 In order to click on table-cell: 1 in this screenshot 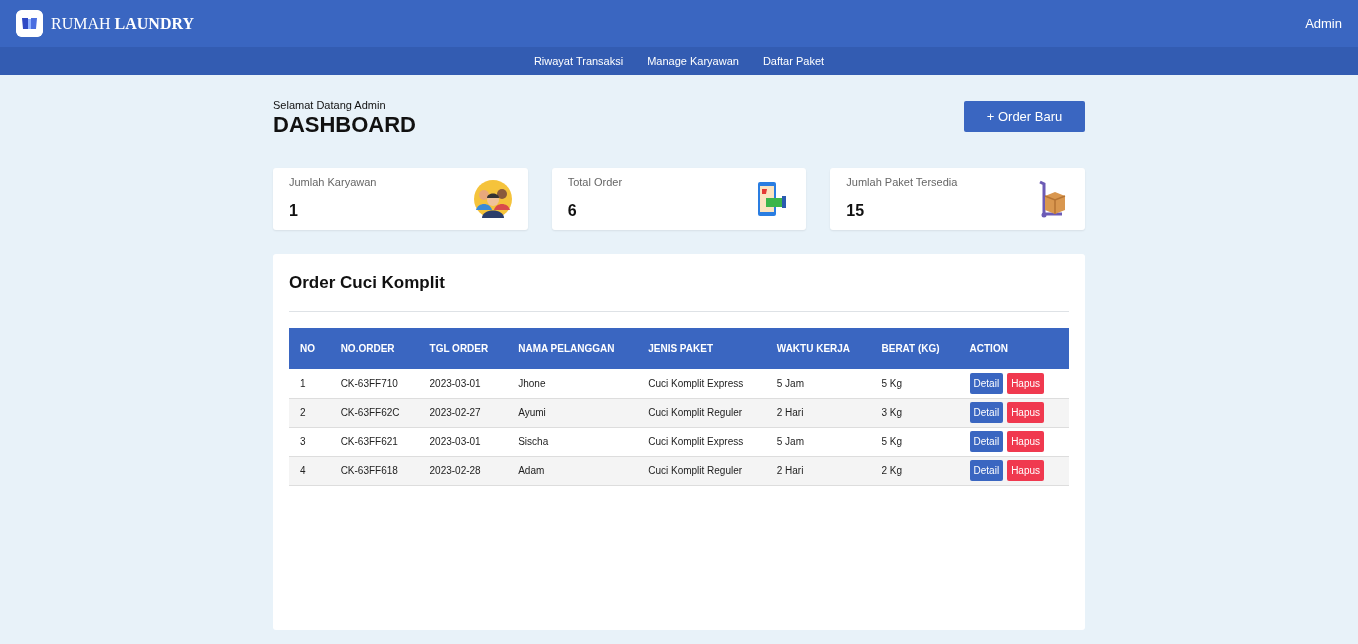, I will do `click(309, 383)`.